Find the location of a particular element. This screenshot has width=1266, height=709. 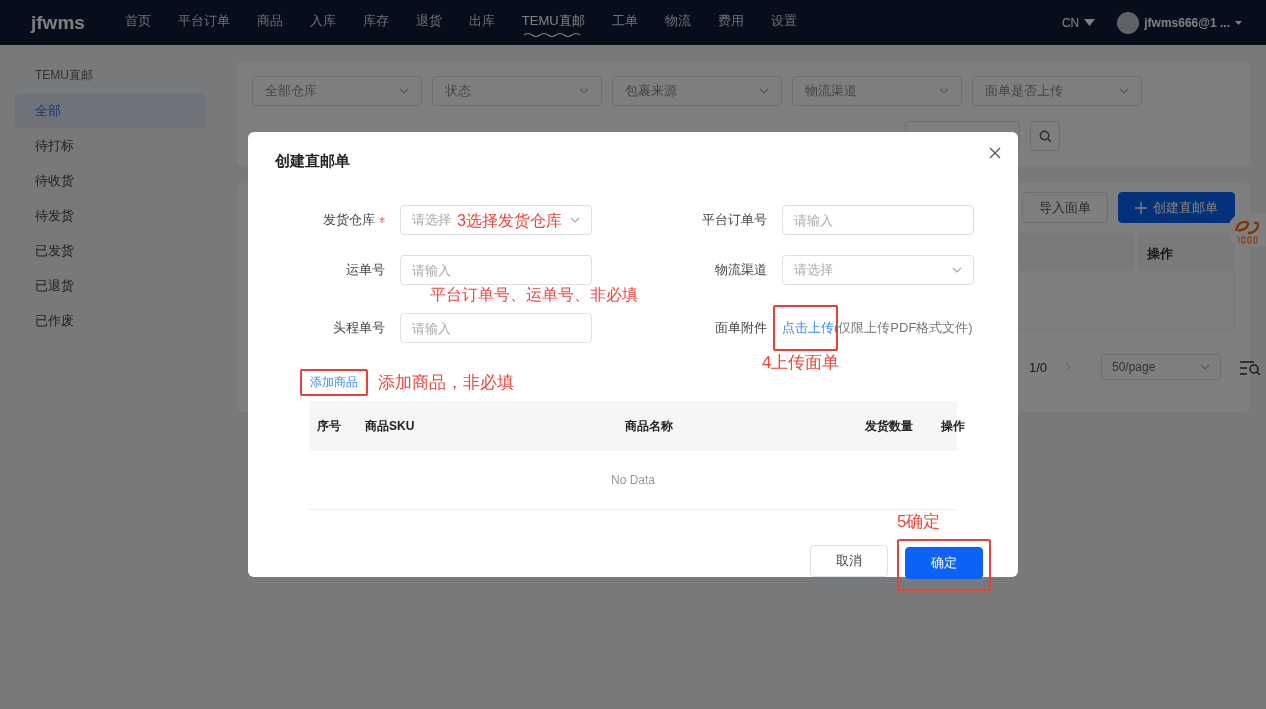

wave-underline-icon is located at coordinates (553, 34).